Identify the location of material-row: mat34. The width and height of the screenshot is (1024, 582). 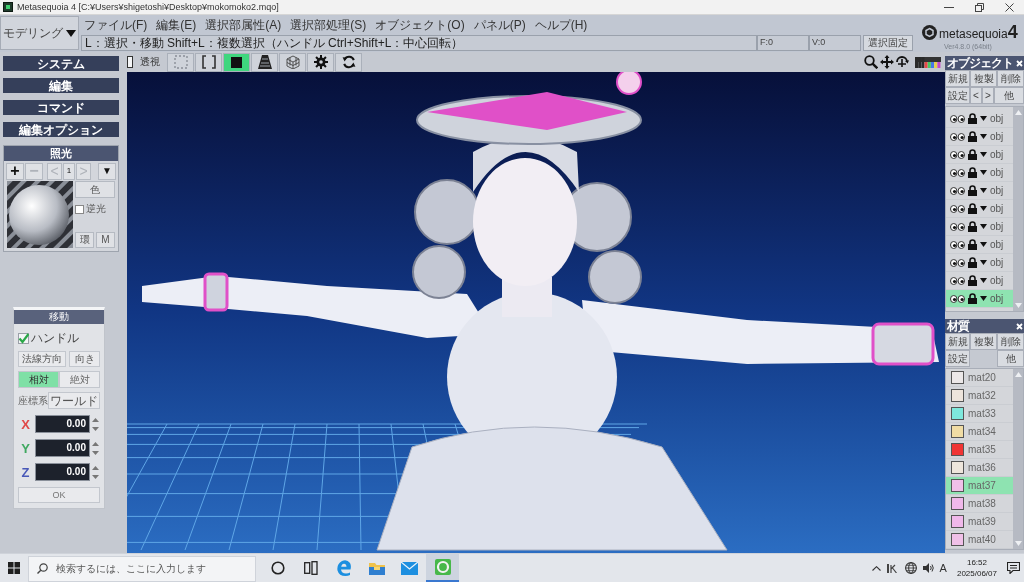
(979, 432).